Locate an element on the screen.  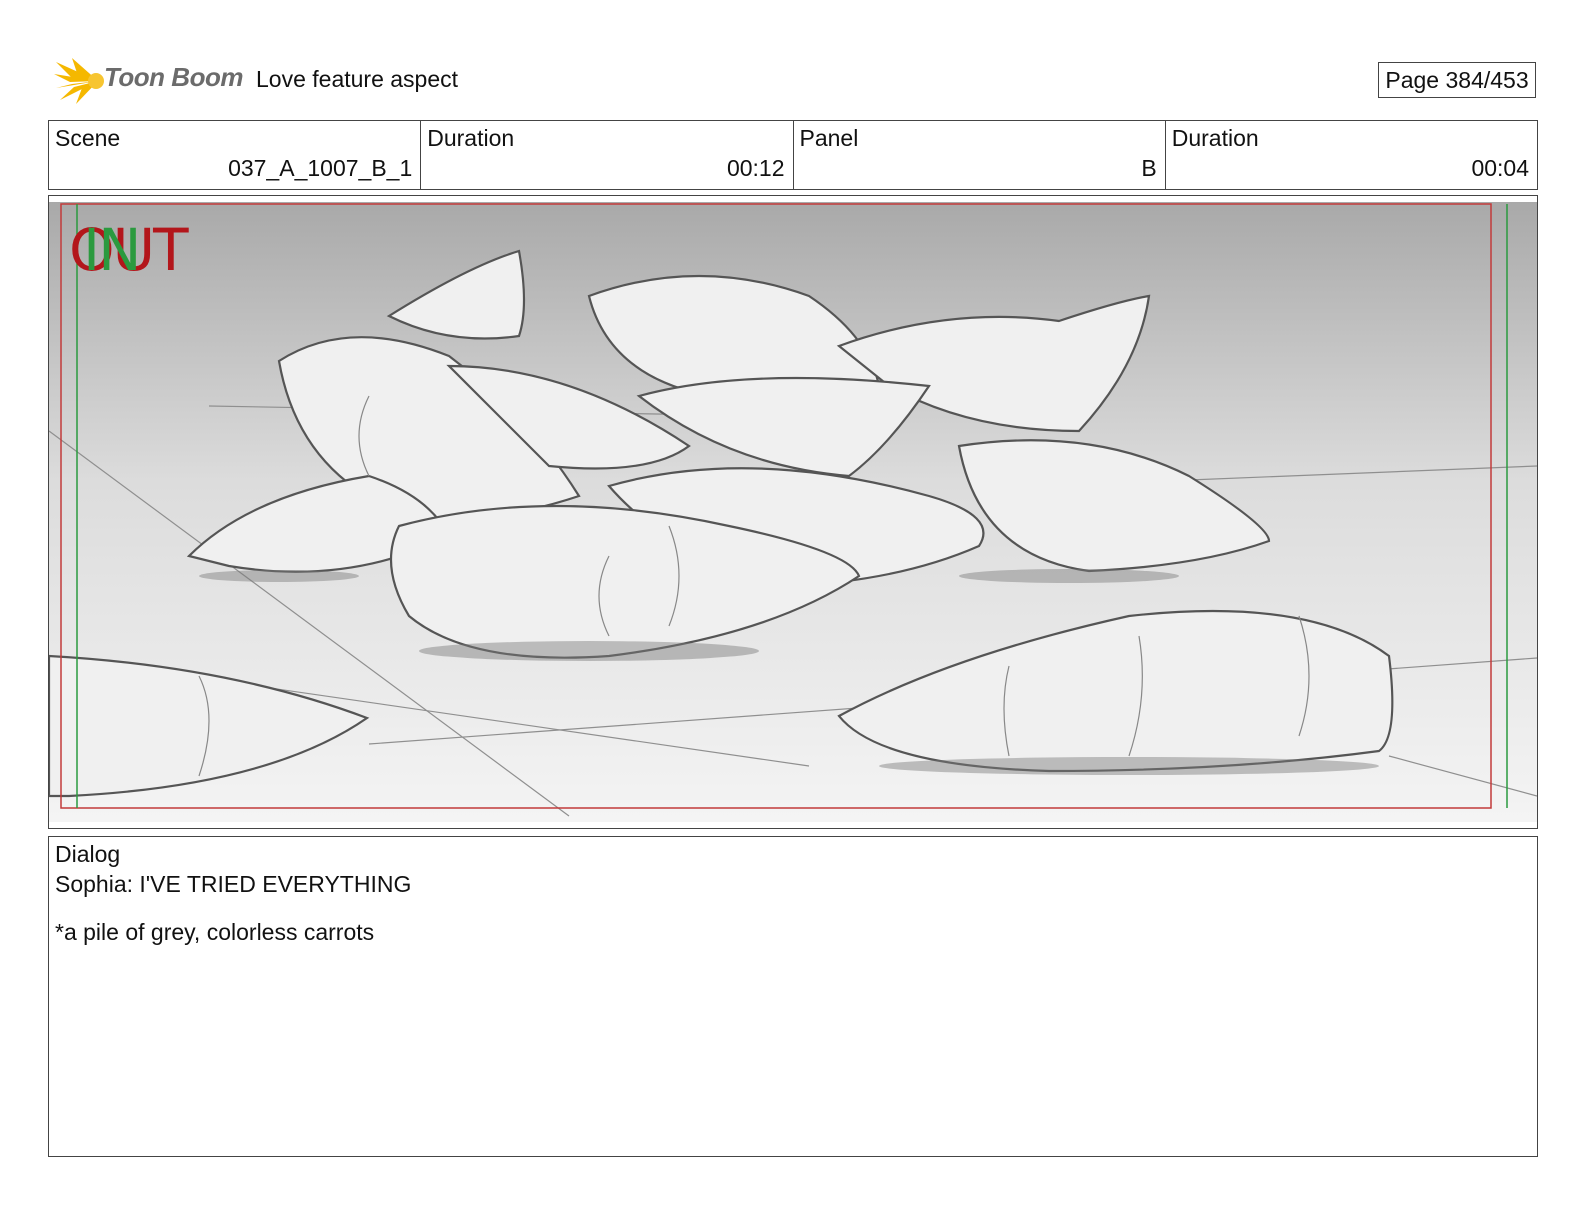
in-marker: IN is located at coordinates (112, 250).